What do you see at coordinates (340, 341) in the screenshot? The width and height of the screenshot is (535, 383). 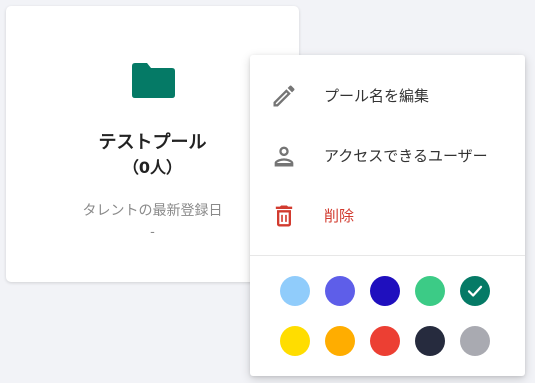 I see `color-swatch-orange` at bounding box center [340, 341].